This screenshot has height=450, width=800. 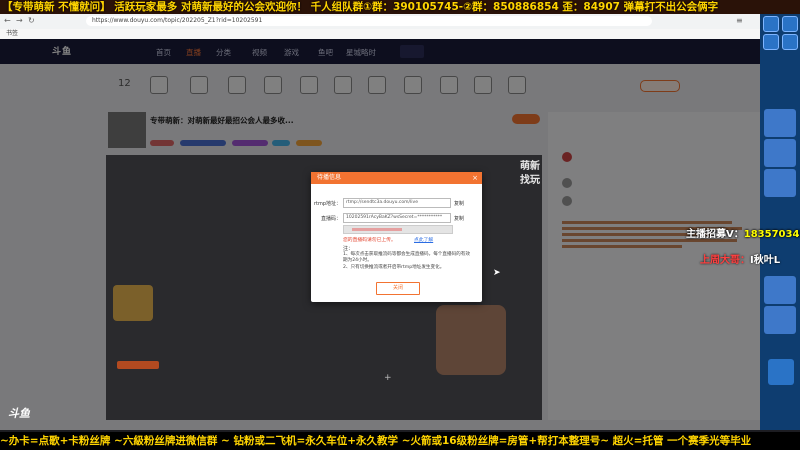 I want to click on rtmp-value: rtmp://sendtc3a.douyu.com/live, so click(x=382, y=202).